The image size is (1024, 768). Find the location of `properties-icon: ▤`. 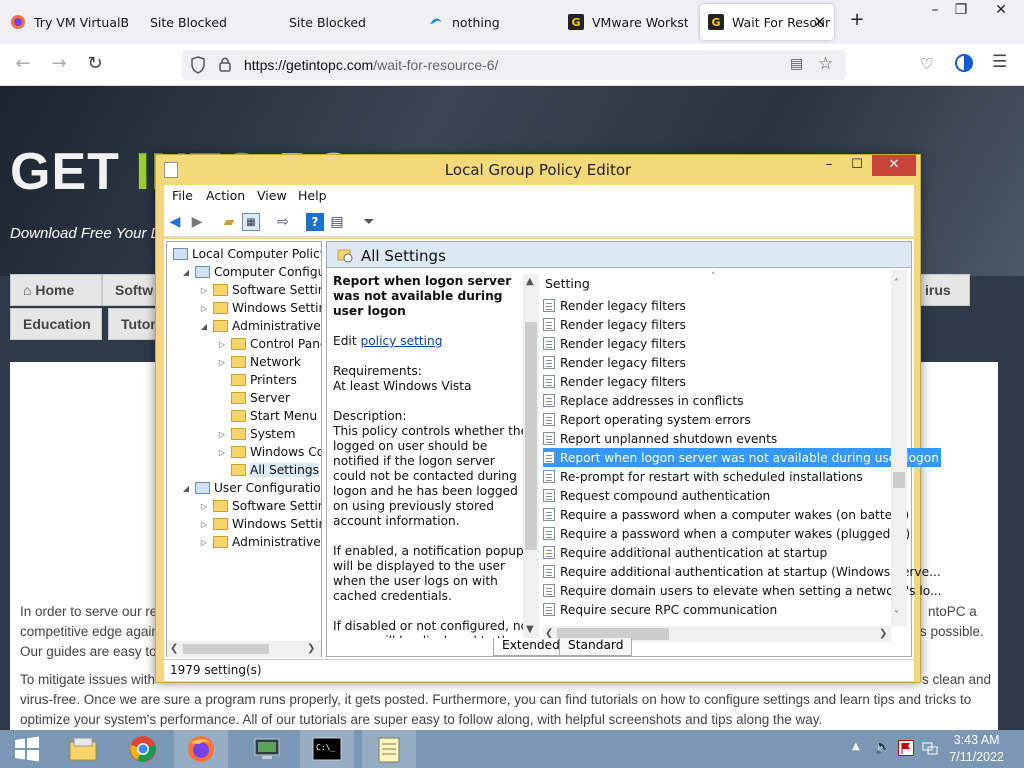

properties-icon: ▤ is located at coordinates (337, 222).